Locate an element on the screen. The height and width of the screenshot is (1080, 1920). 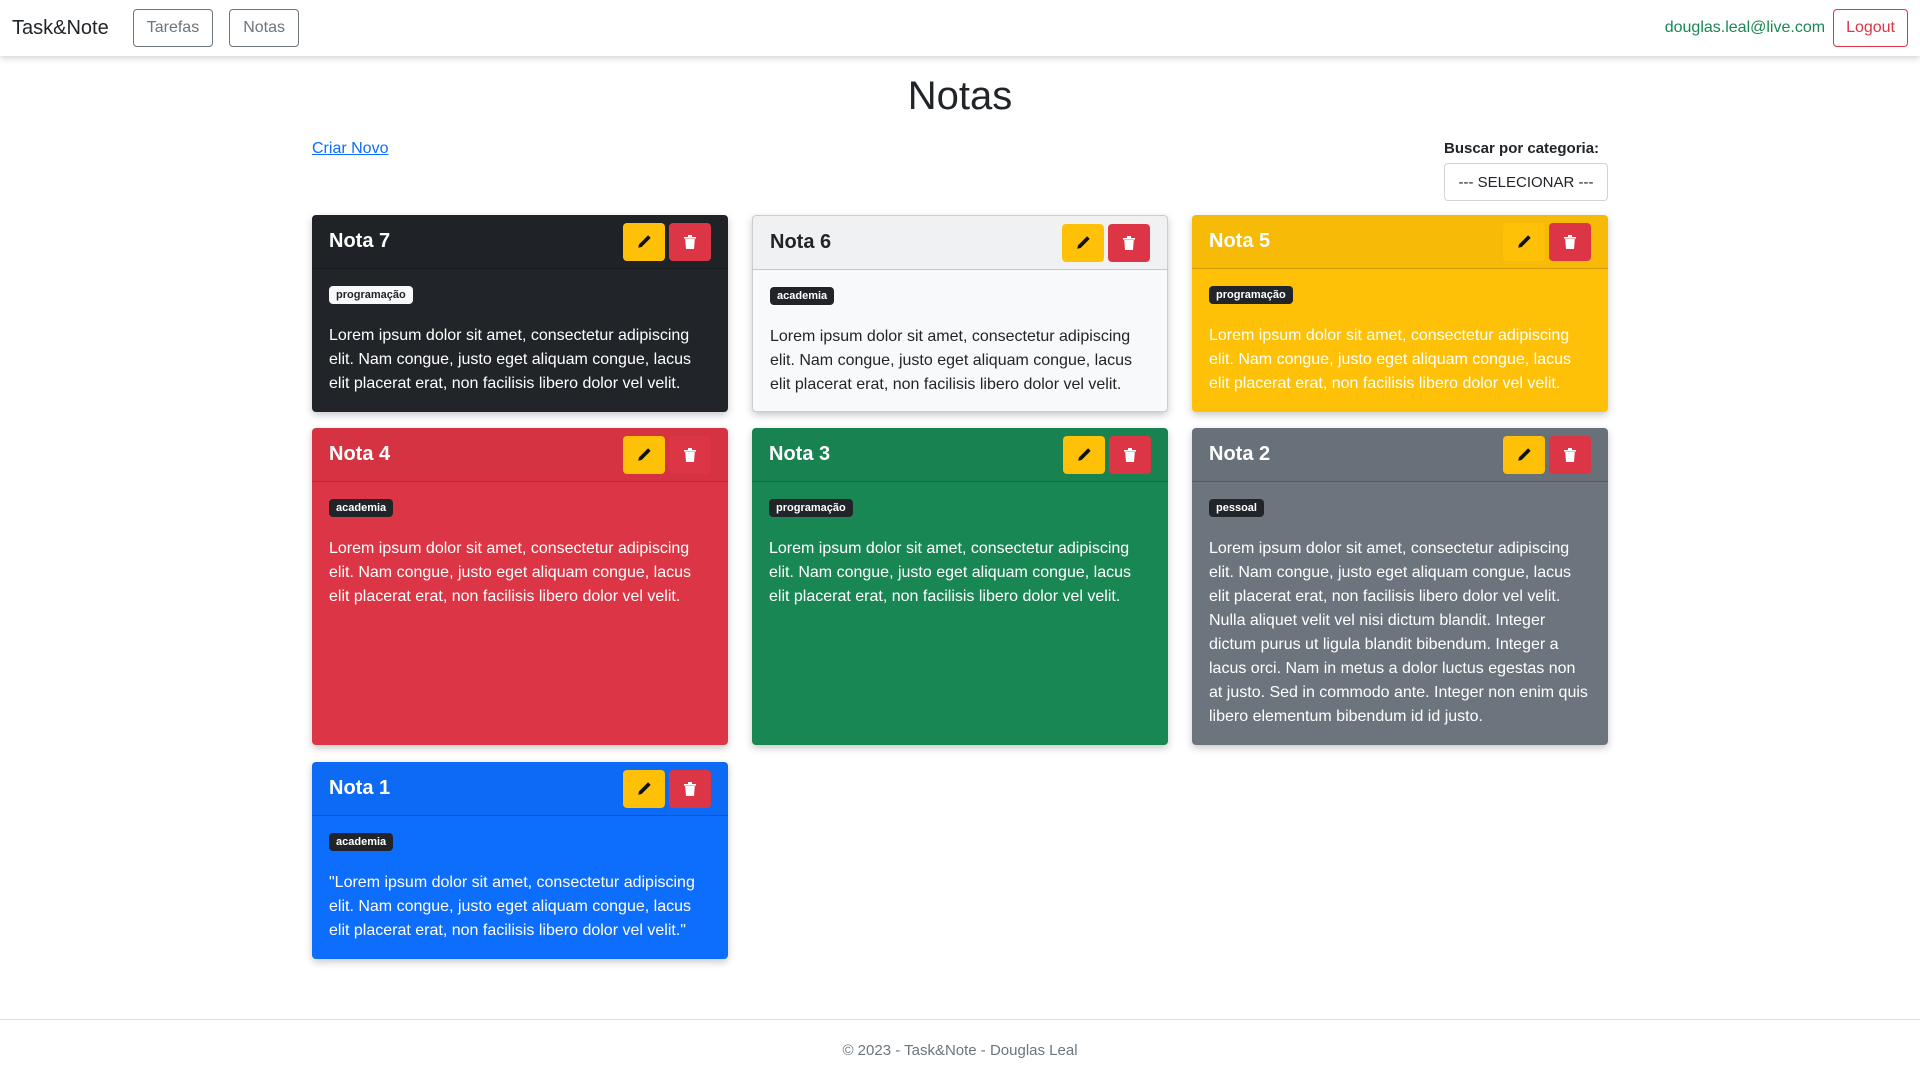
card-header: Nota 6 is located at coordinates (960, 243).